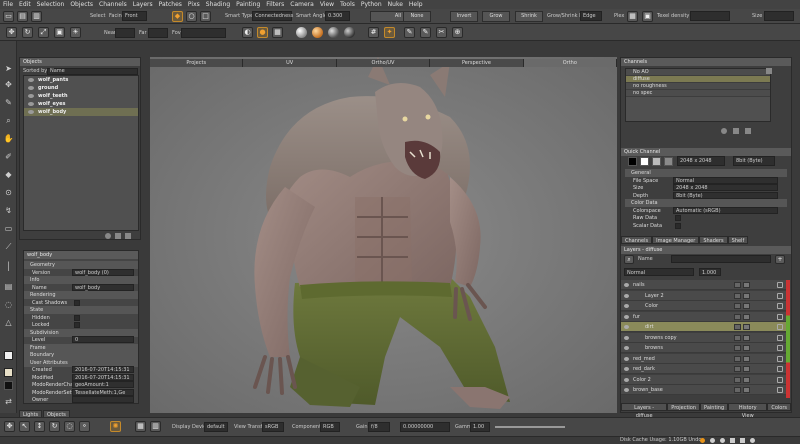 This screenshot has height=444, width=800. What do you see at coordinates (103, 392) in the screenshot?
I see `property-value: TessellateMeth:1,Ge` at bounding box center [103, 392].